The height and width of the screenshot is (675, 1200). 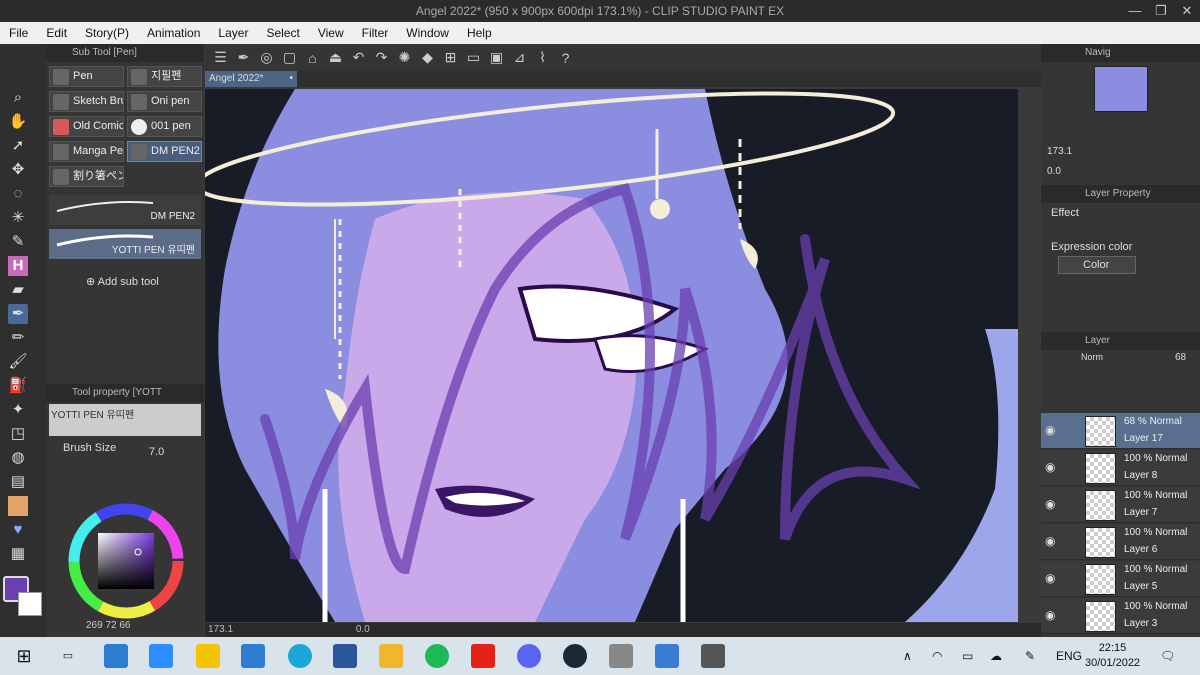 I want to click on spotify-icon, so click(x=437, y=656).